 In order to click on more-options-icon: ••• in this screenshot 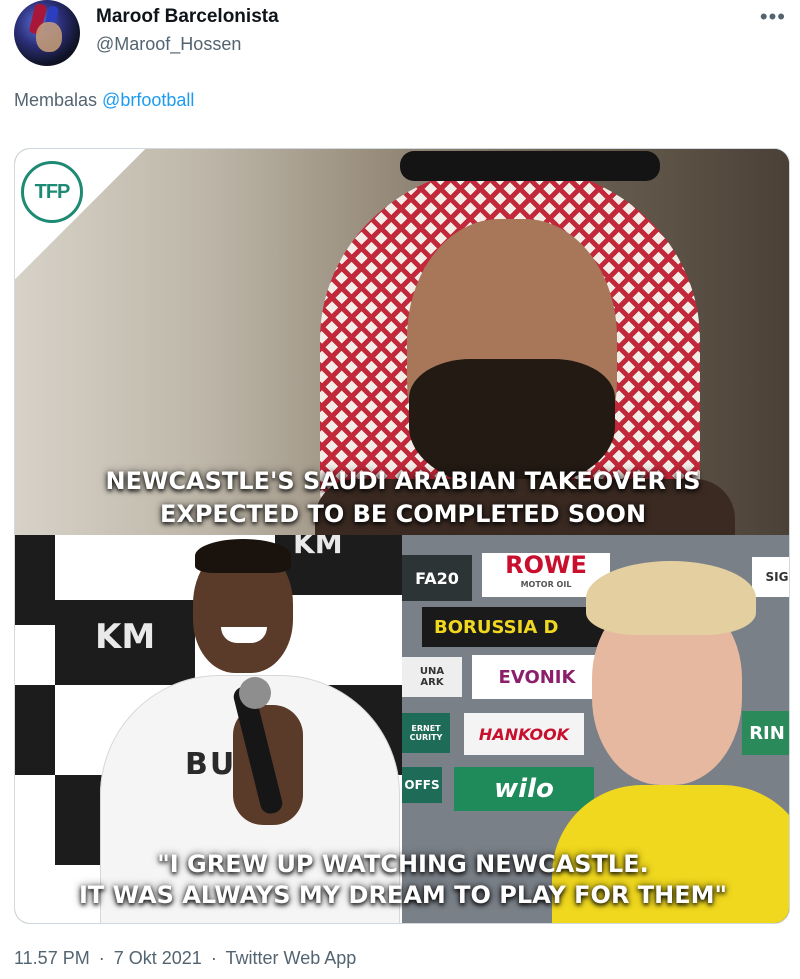, I will do `click(773, 17)`.